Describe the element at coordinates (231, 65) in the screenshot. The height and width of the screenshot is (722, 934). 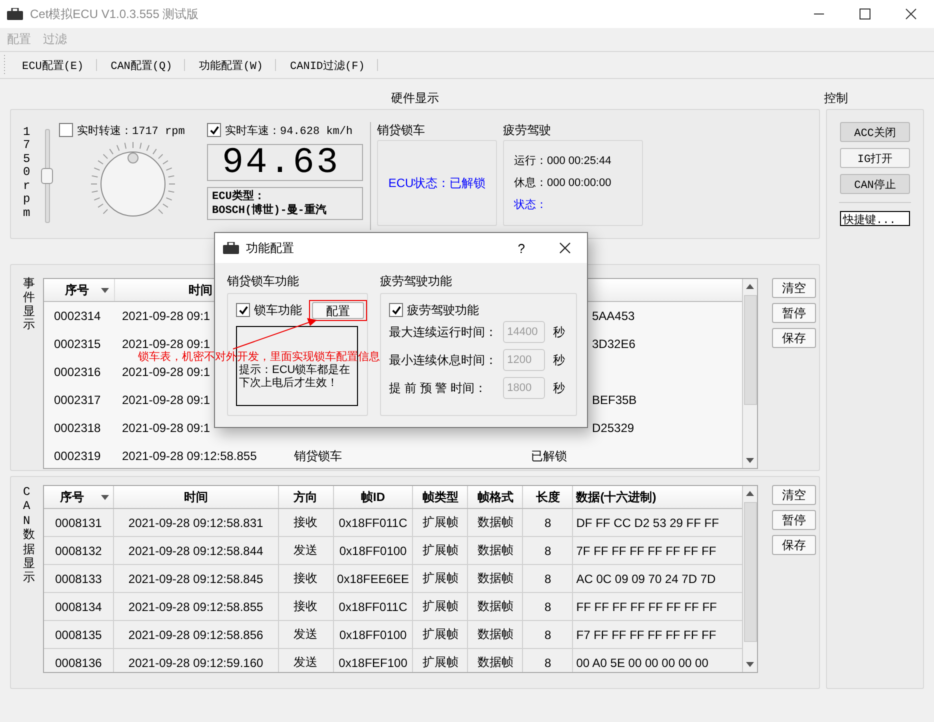
I see `toolbar-button: 功能配置(W)` at that location.